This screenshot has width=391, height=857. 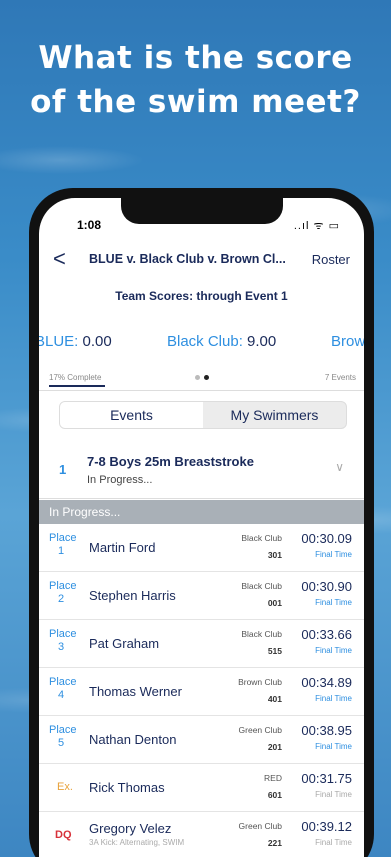 What do you see at coordinates (135, 691) in the screenshot?
I see `swimmer-name: Thomas Werner` at bounding box center [135, 691].